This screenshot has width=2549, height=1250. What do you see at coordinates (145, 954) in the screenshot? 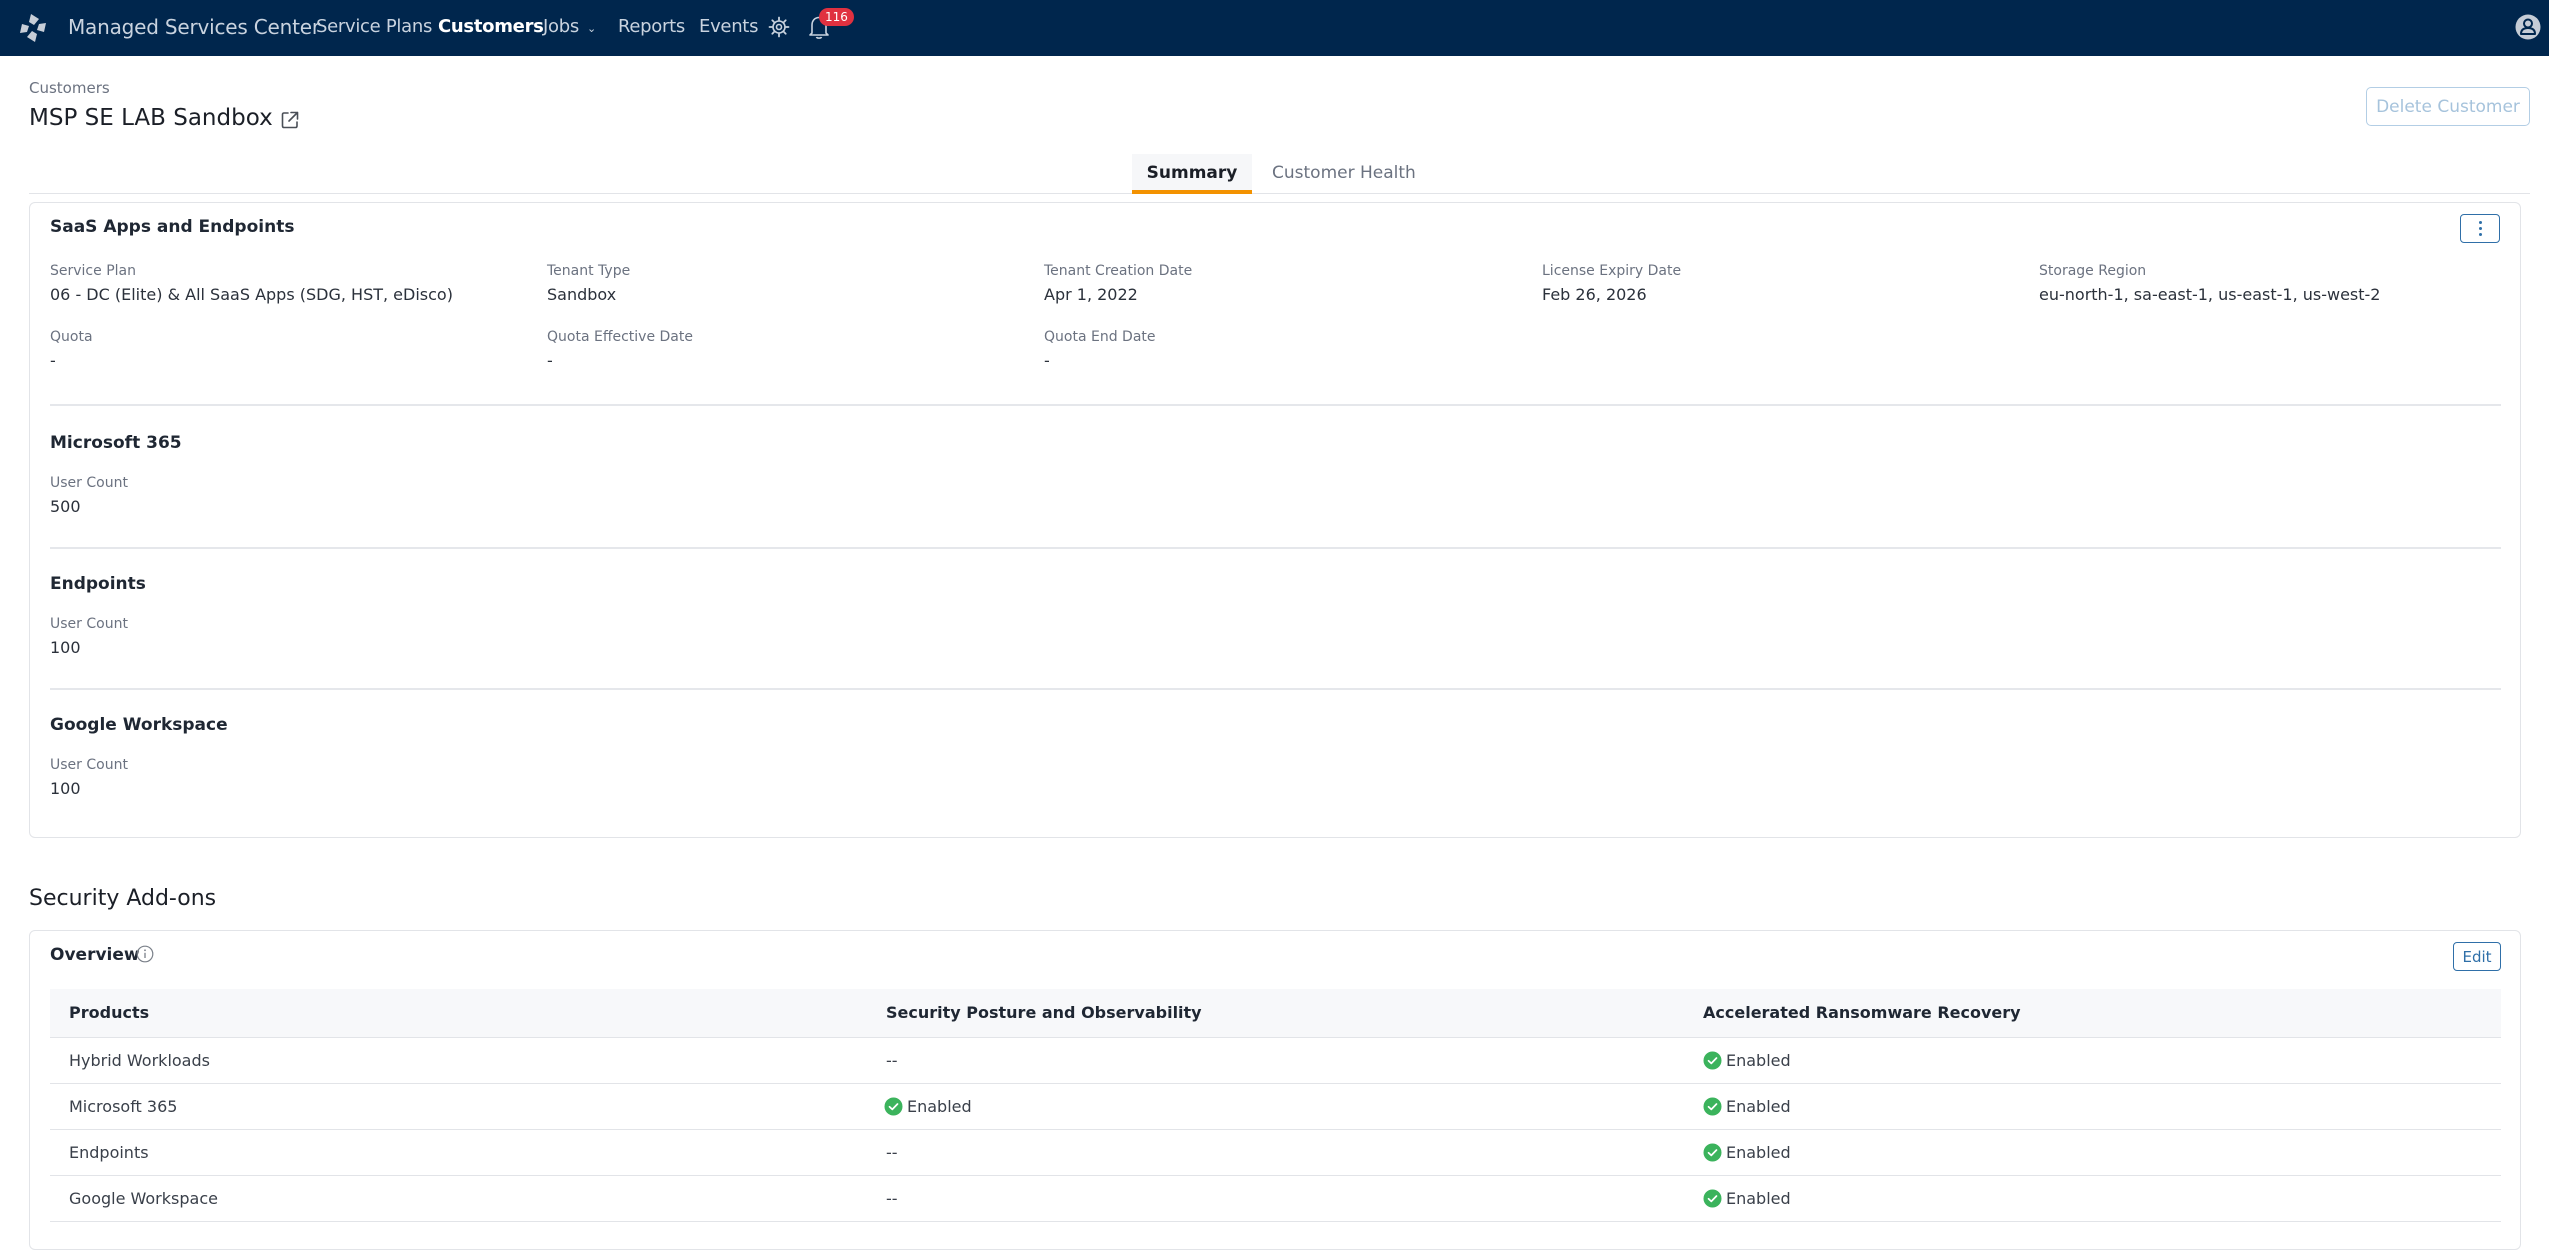
I see `info-icon` at bounding box center [145, 954].